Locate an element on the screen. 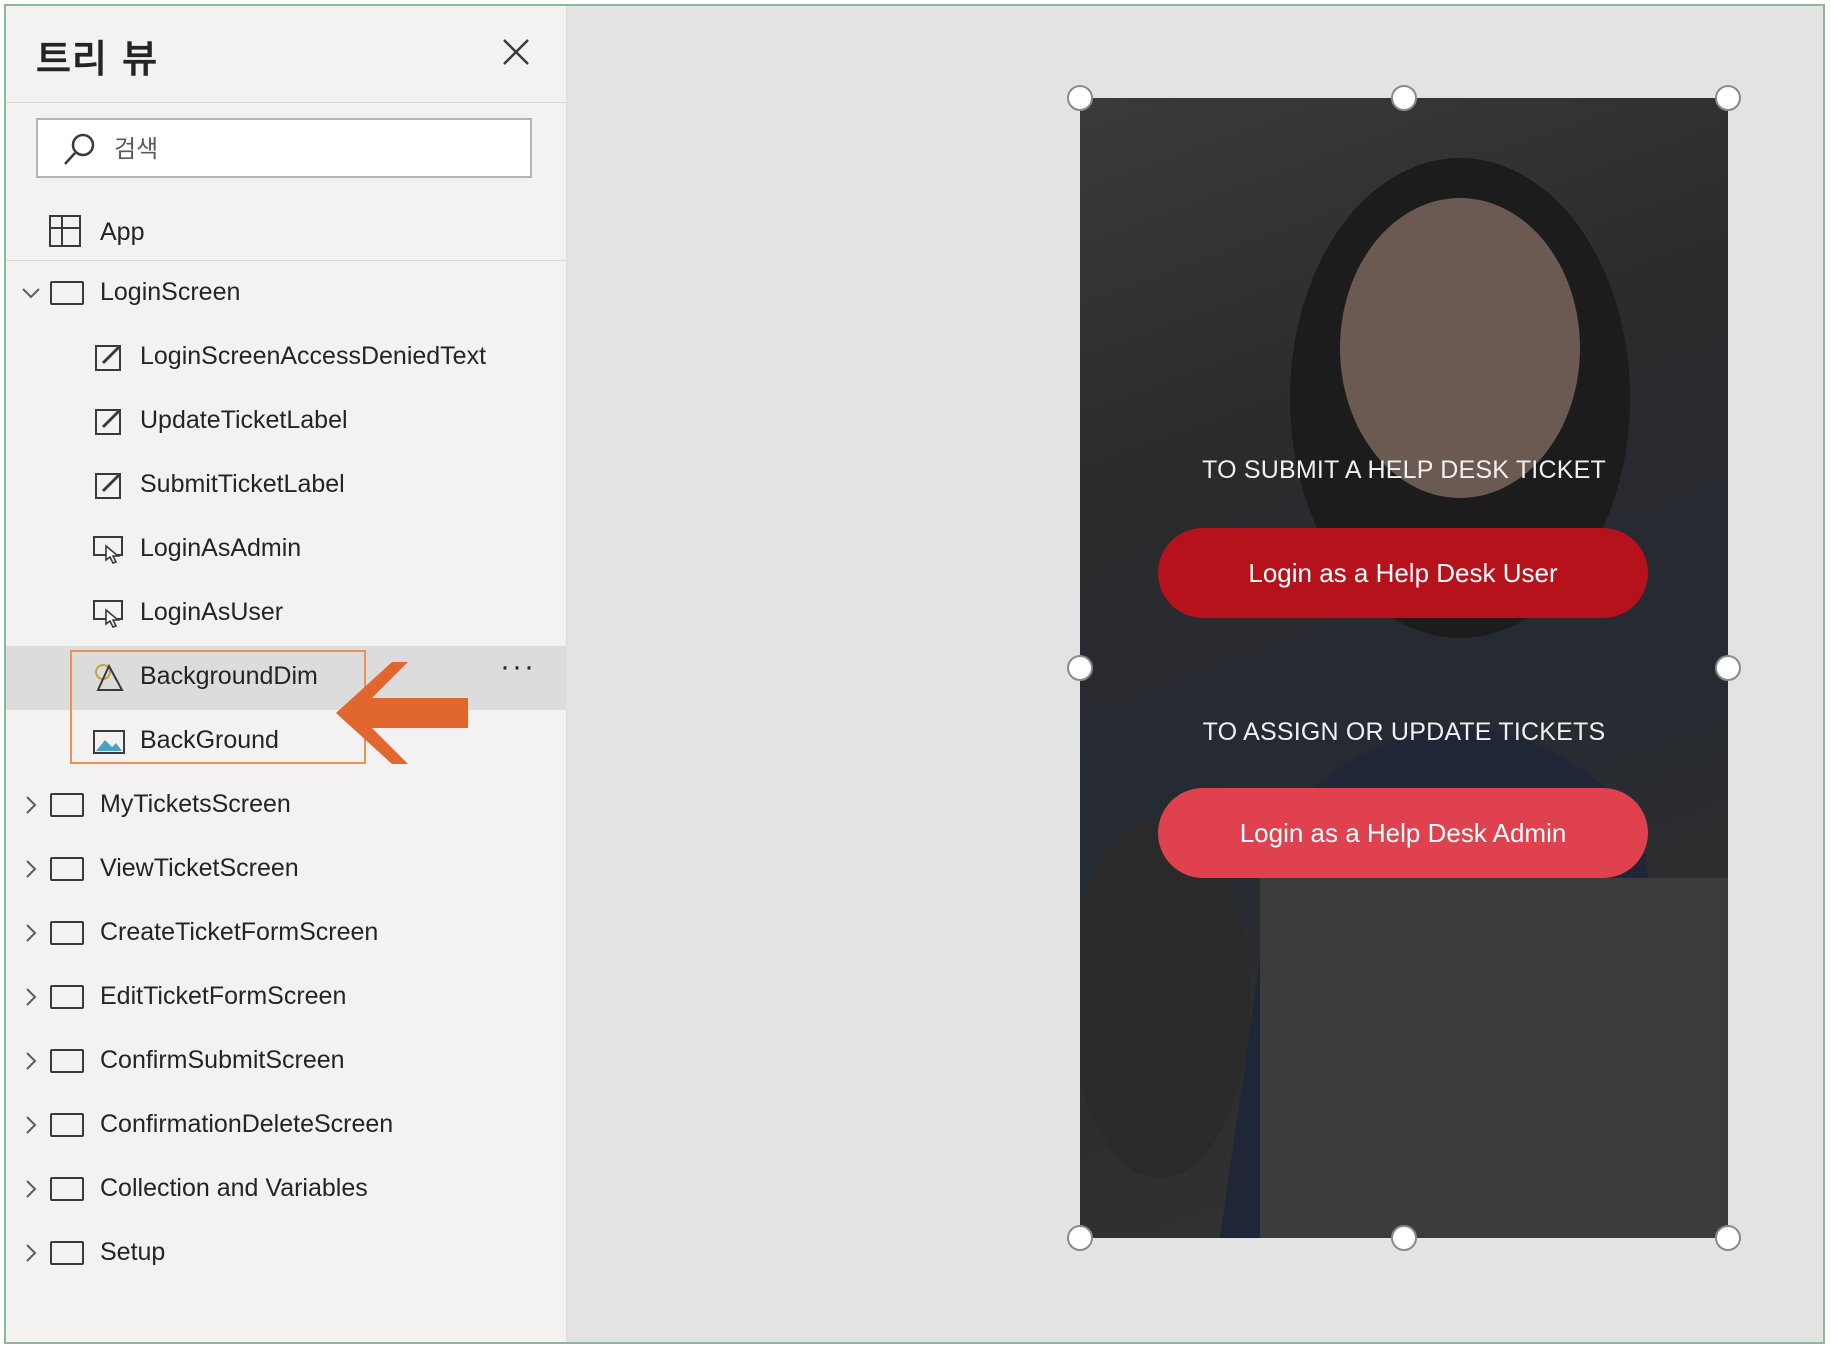 Image resolution: width=1831 pixels, height=1352 pixels. panel-title: 트리 뷰 is located at coordinates (97, 59).